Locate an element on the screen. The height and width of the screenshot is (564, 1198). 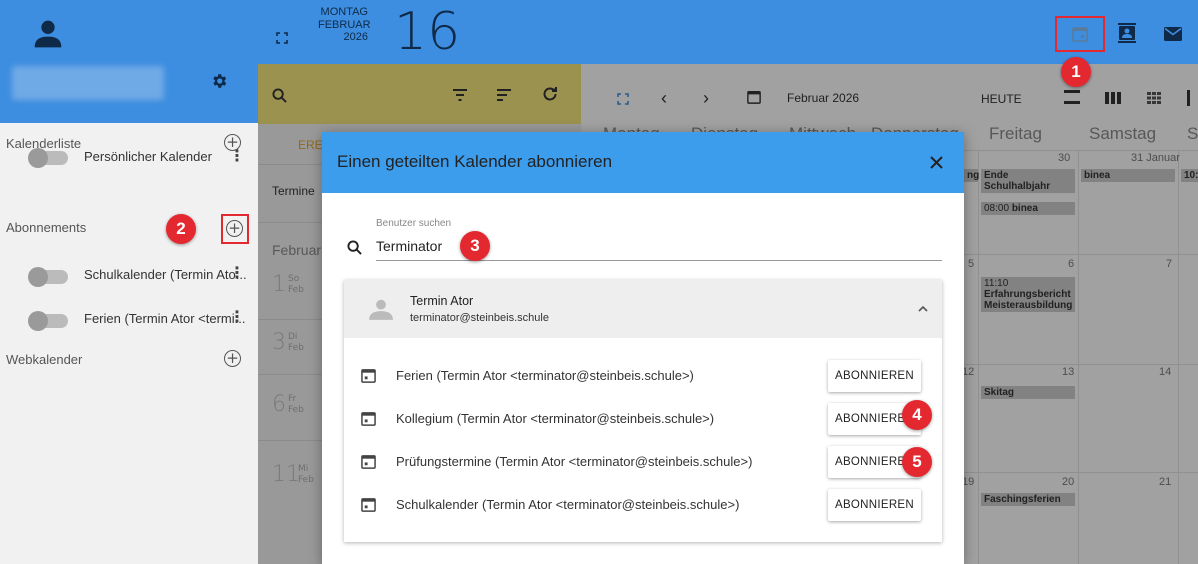
callout-5: 5 is located at coordinates (917, 462).